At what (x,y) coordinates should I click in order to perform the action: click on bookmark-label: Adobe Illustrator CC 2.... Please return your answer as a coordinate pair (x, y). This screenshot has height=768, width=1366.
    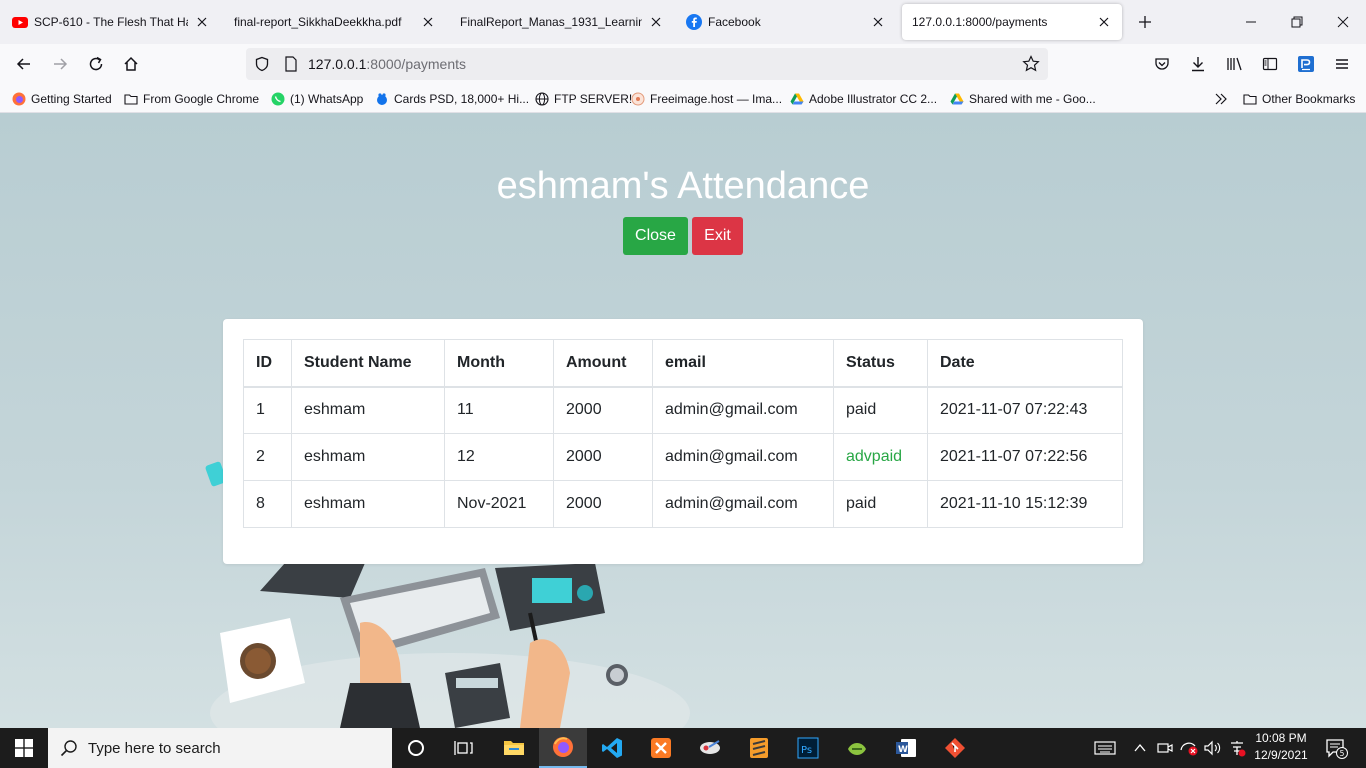
    Looking at the image, I should click on (873, 99).